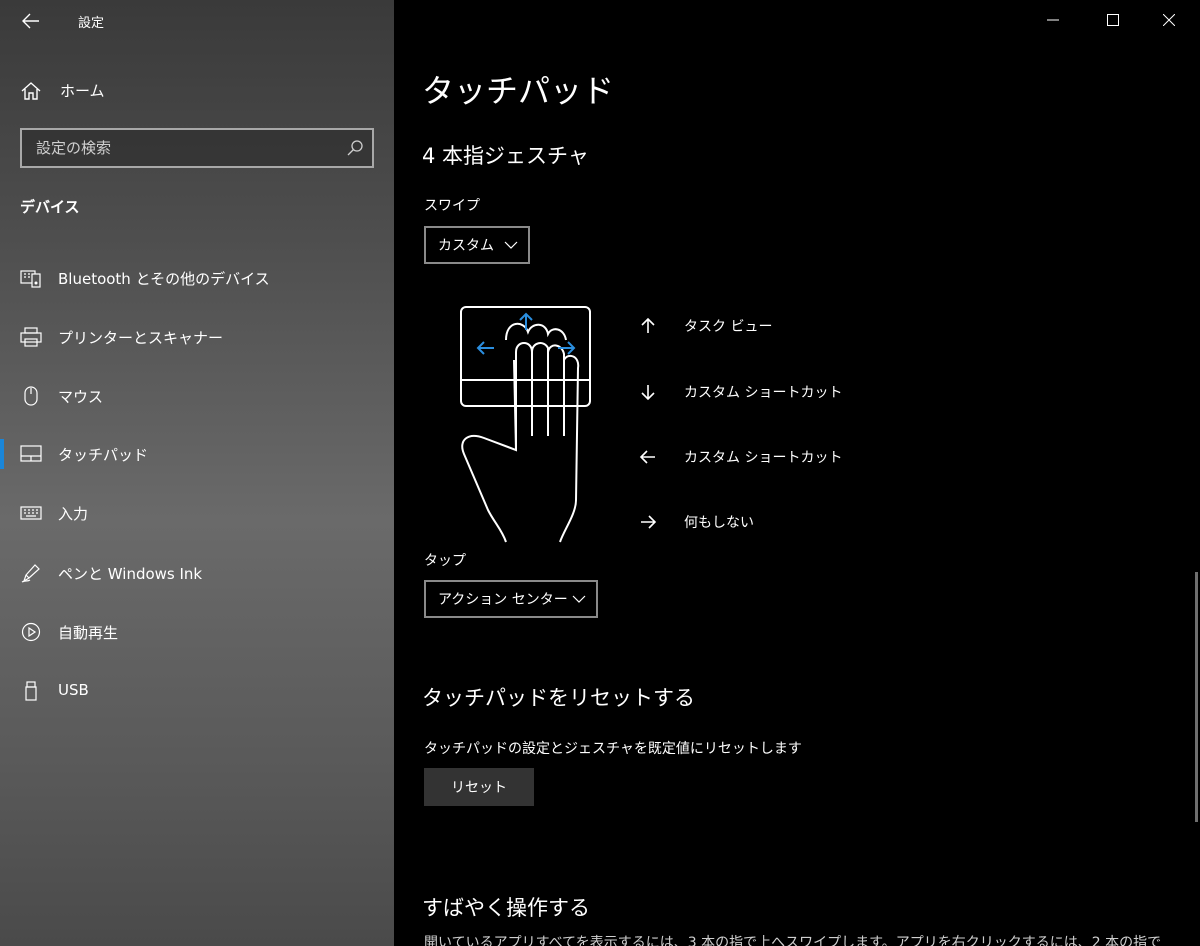  Describe the element at coordinates (164, 279) in the screenshot. I see `sidebar-item-label: Bluetooth とその他のデバイス` at that location.